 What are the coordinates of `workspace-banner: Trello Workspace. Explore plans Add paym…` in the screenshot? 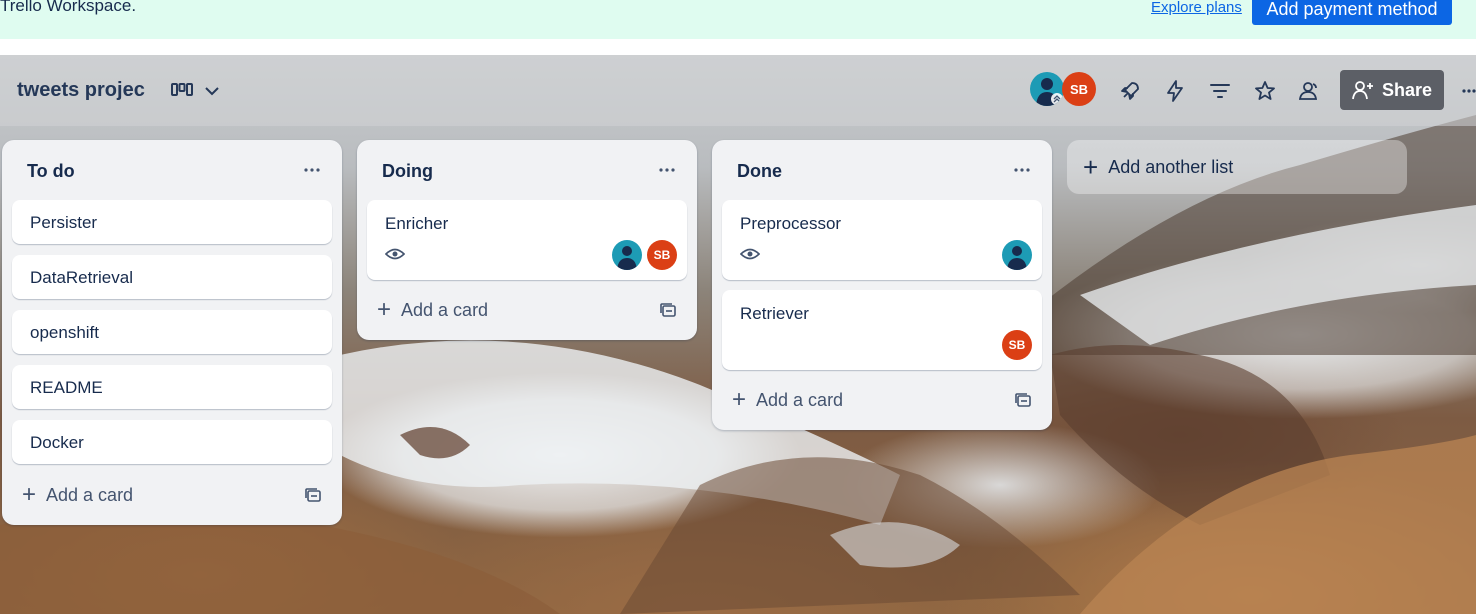 It's located at (738, 19).